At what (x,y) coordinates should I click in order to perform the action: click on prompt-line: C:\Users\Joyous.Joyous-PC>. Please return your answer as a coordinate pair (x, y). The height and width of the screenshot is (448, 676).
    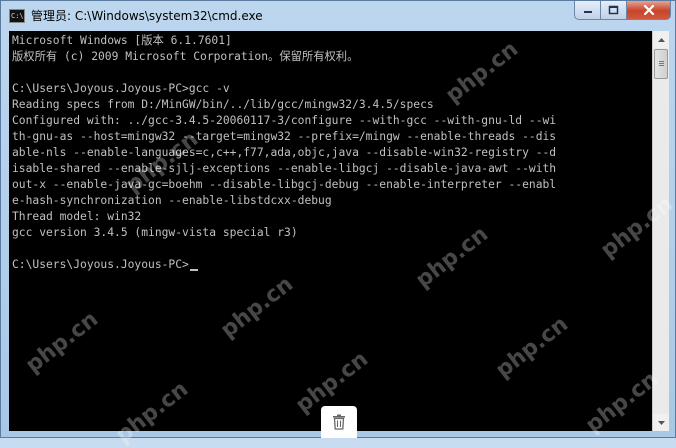
    Looking at the image, I should click on (105, 265).